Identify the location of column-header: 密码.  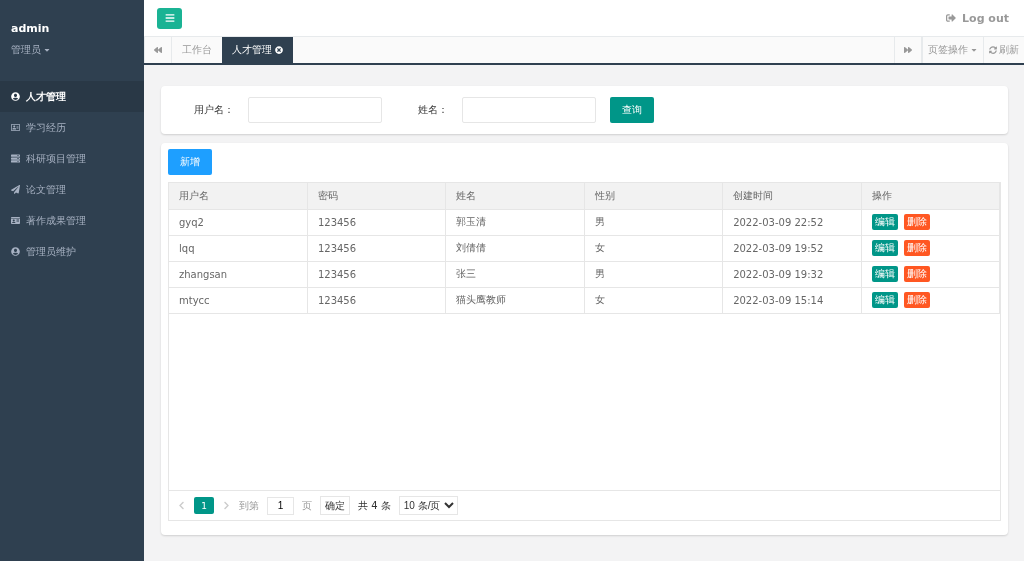
(376, 196).